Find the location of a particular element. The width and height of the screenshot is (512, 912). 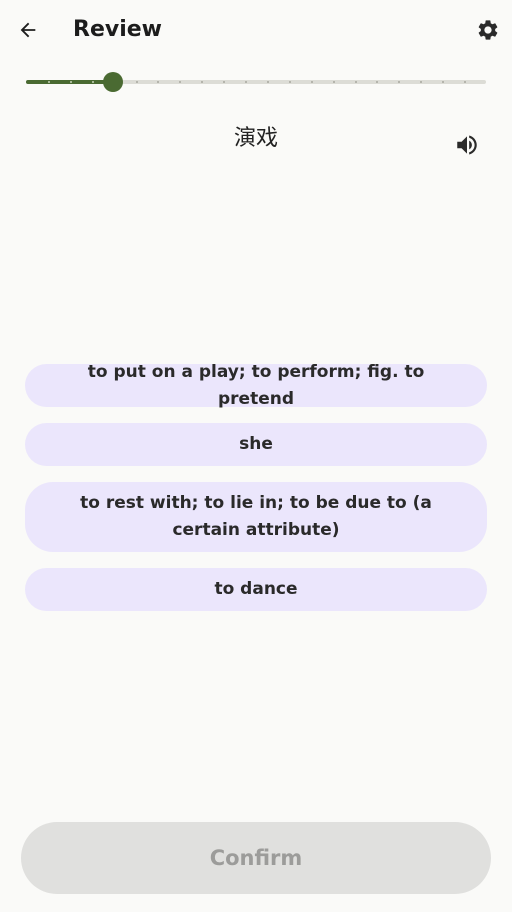

answer-option-2: she is located at coordinates (256, 444).